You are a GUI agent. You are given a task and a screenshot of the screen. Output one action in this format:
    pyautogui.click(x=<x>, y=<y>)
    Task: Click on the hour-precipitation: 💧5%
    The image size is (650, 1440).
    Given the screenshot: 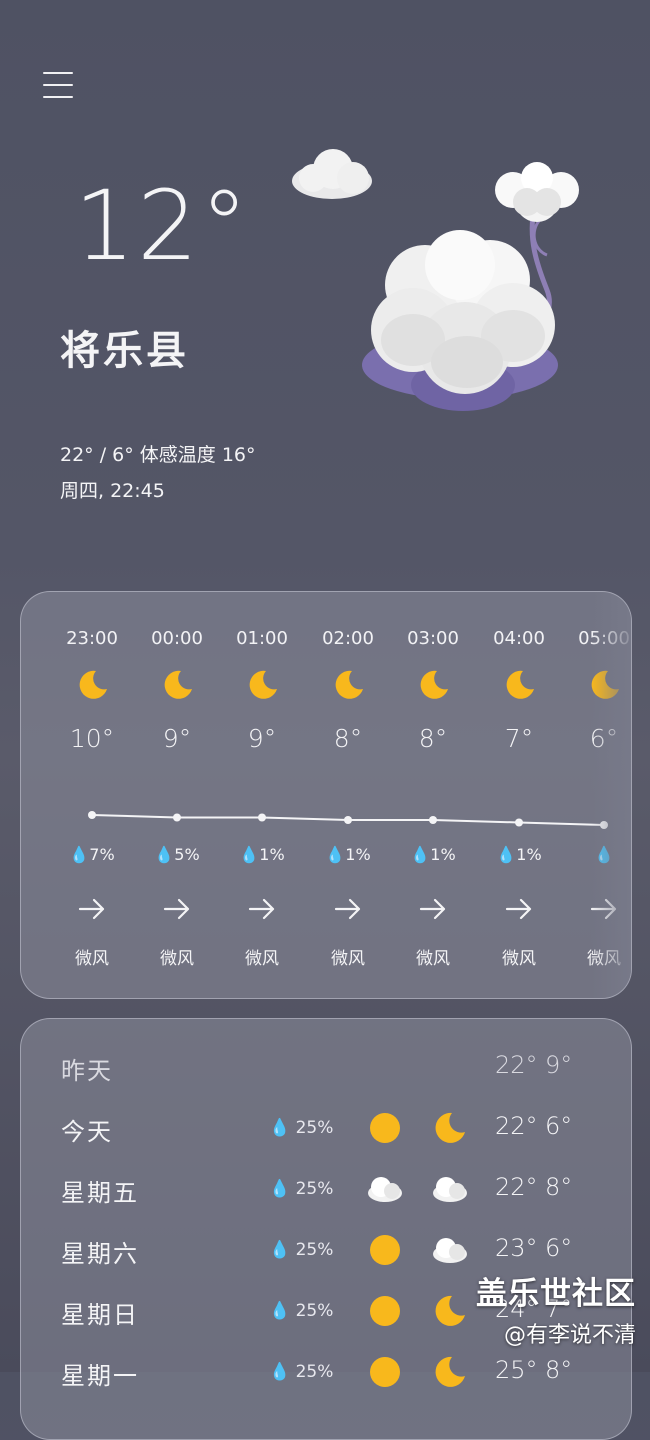 What is the action you would take?
    pyautogui.click(x=177, y=854)
    